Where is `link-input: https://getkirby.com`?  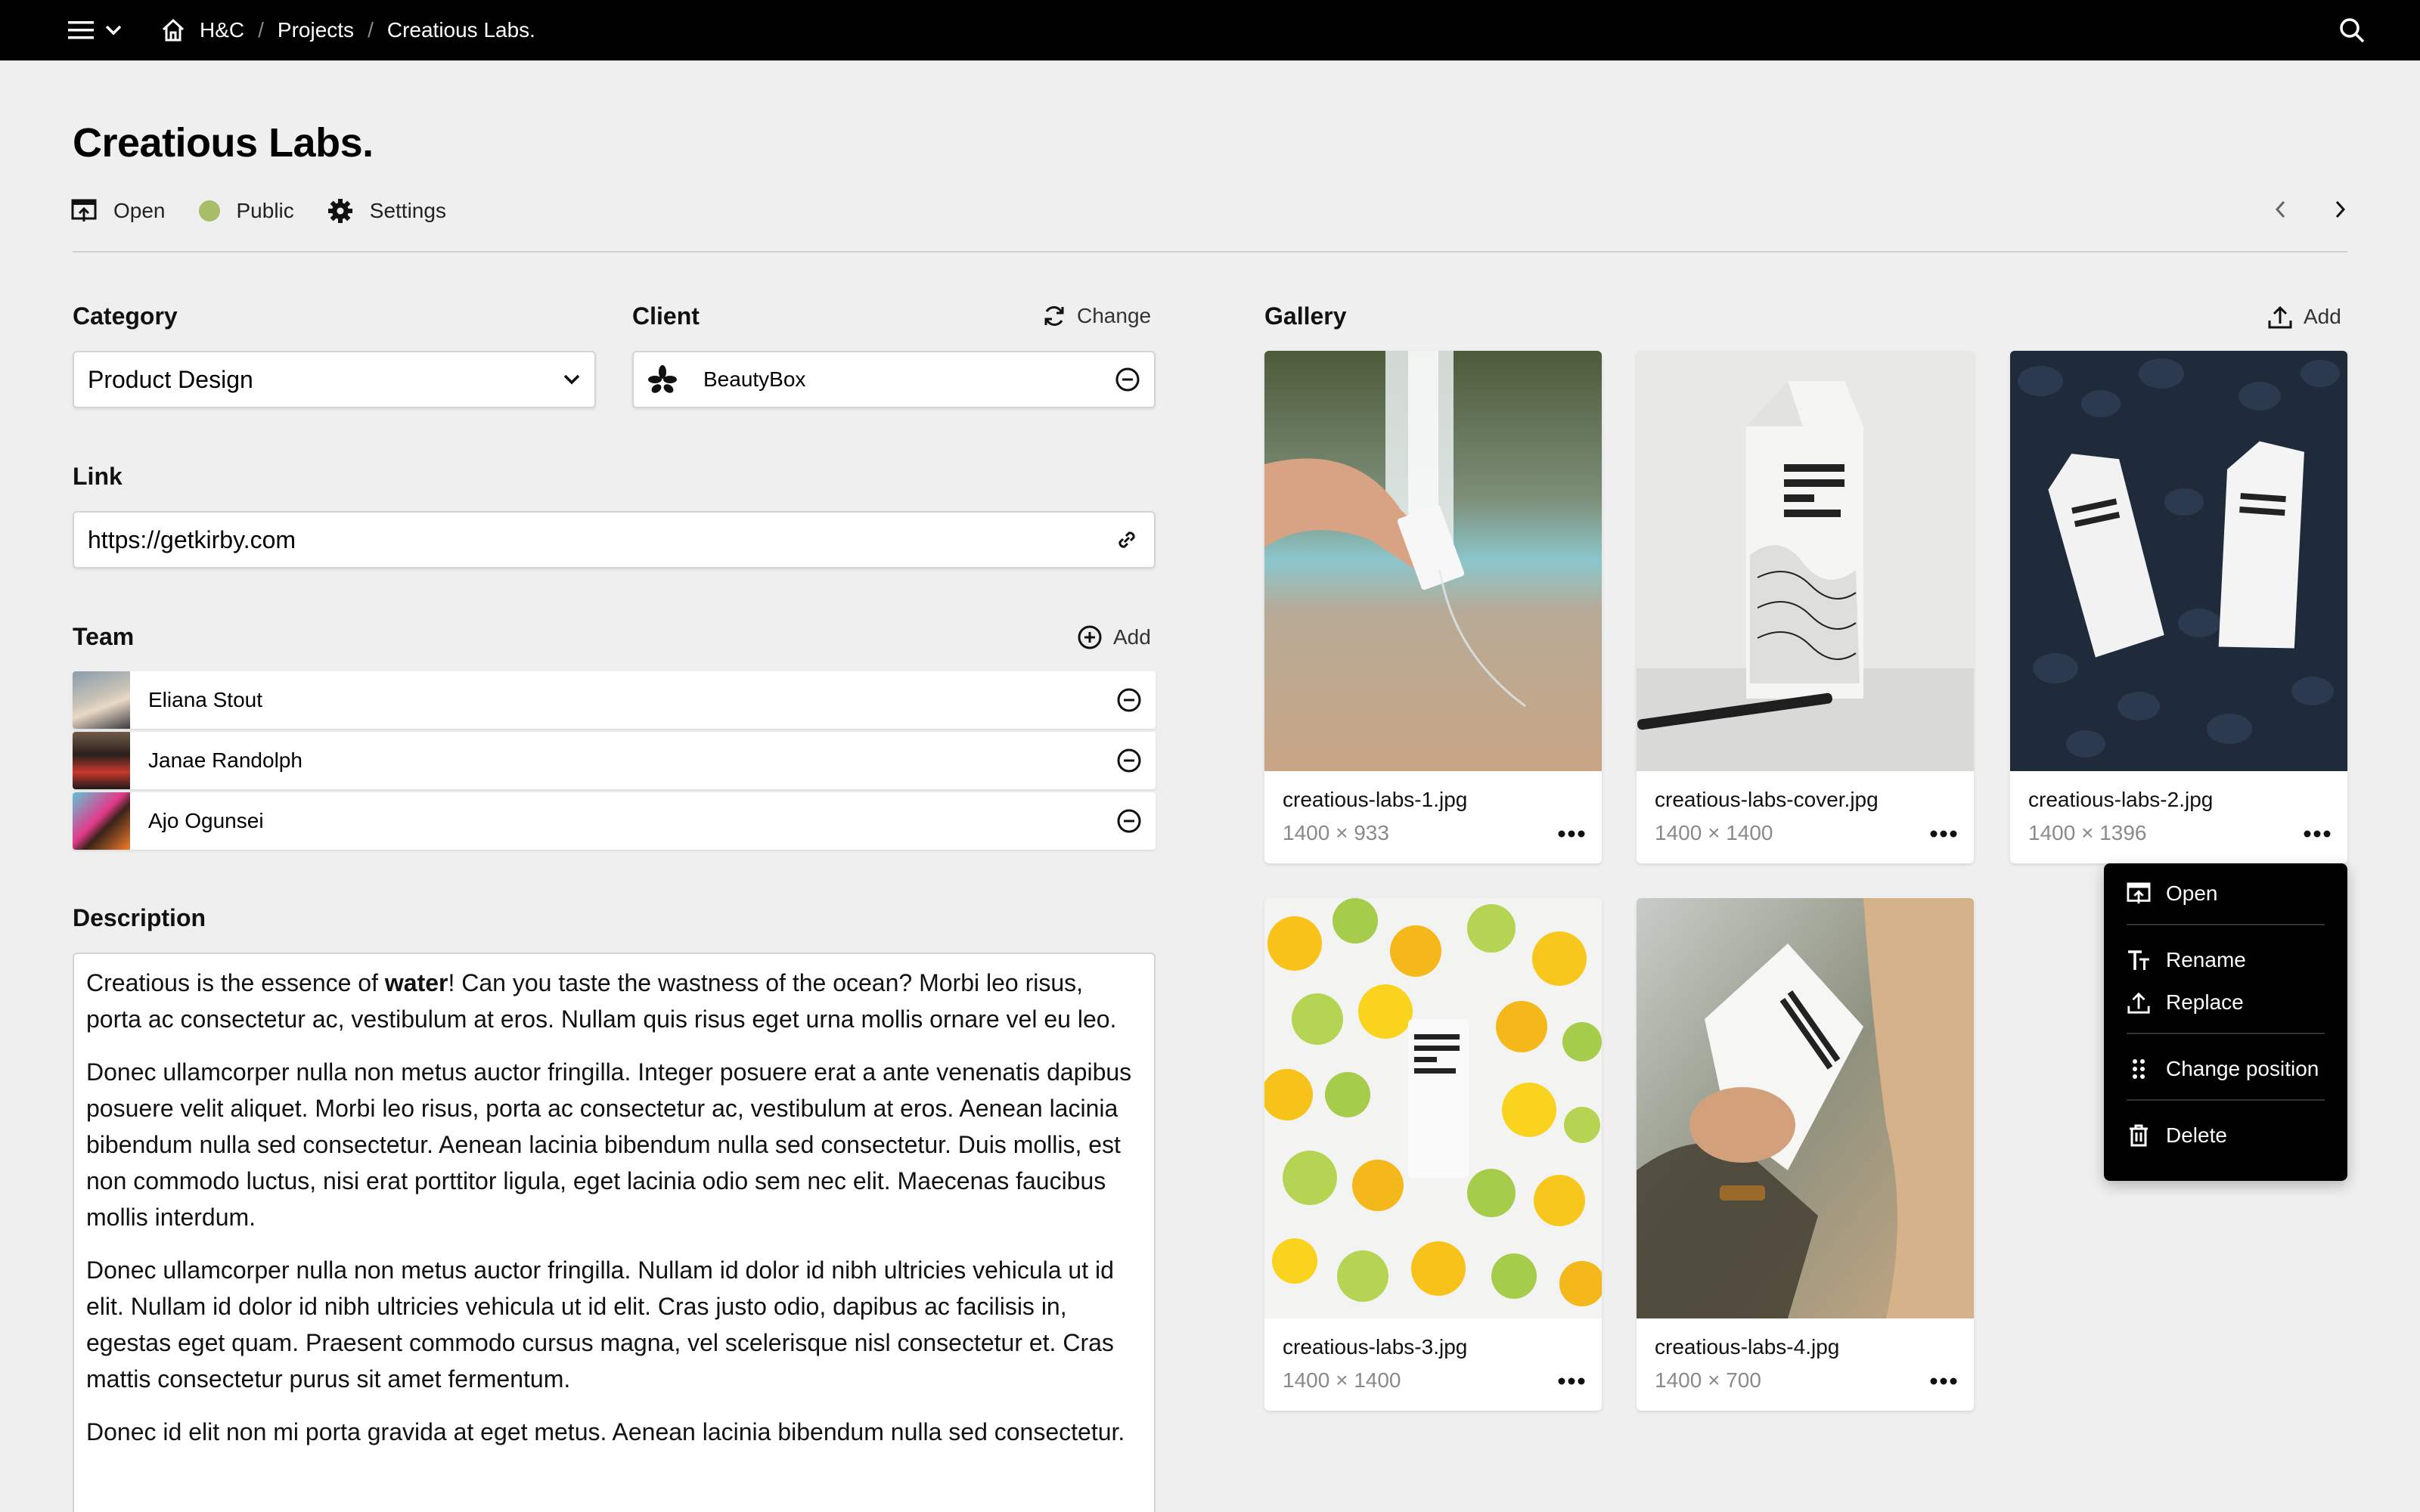
link-input: https://getkirby.com is located at coordinates (614, 540).